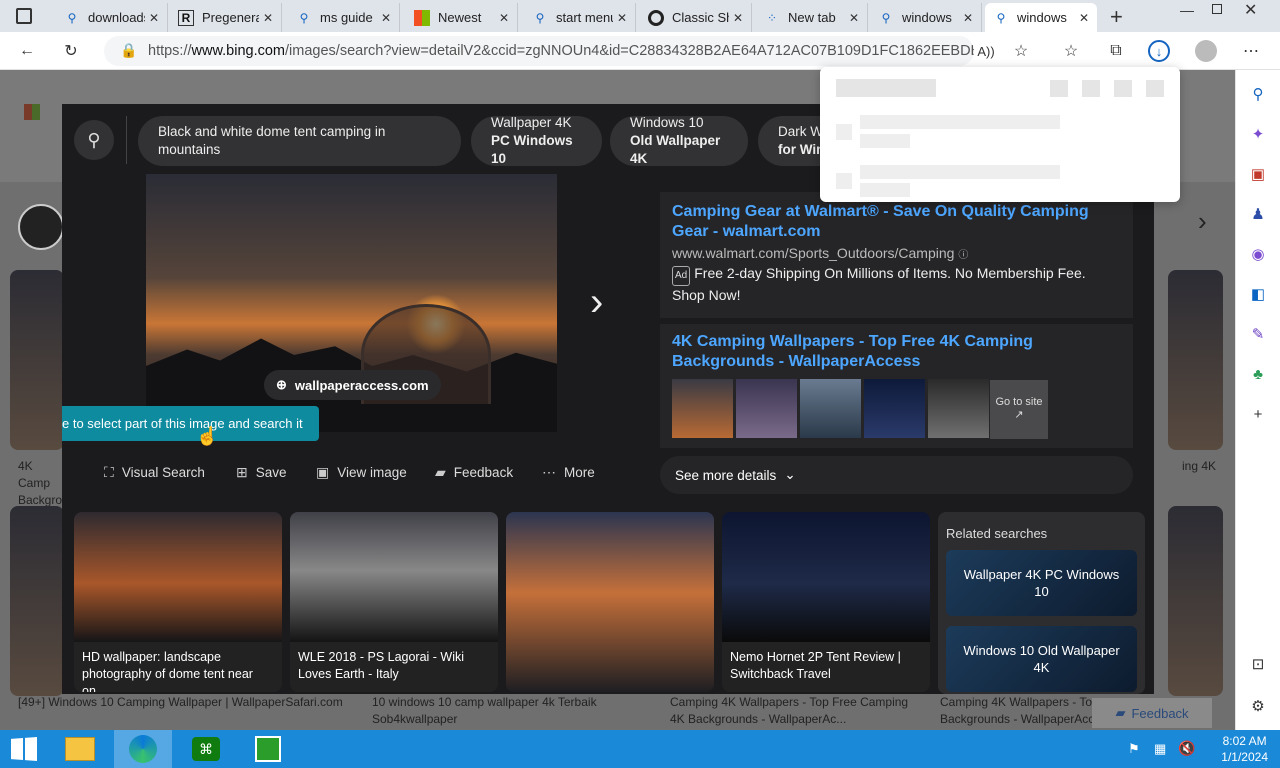 The image size is (1280, 768). Describe the element at coordinates (1258, 334) in the screenshot. I see `designer-icon: ✎` at that location.